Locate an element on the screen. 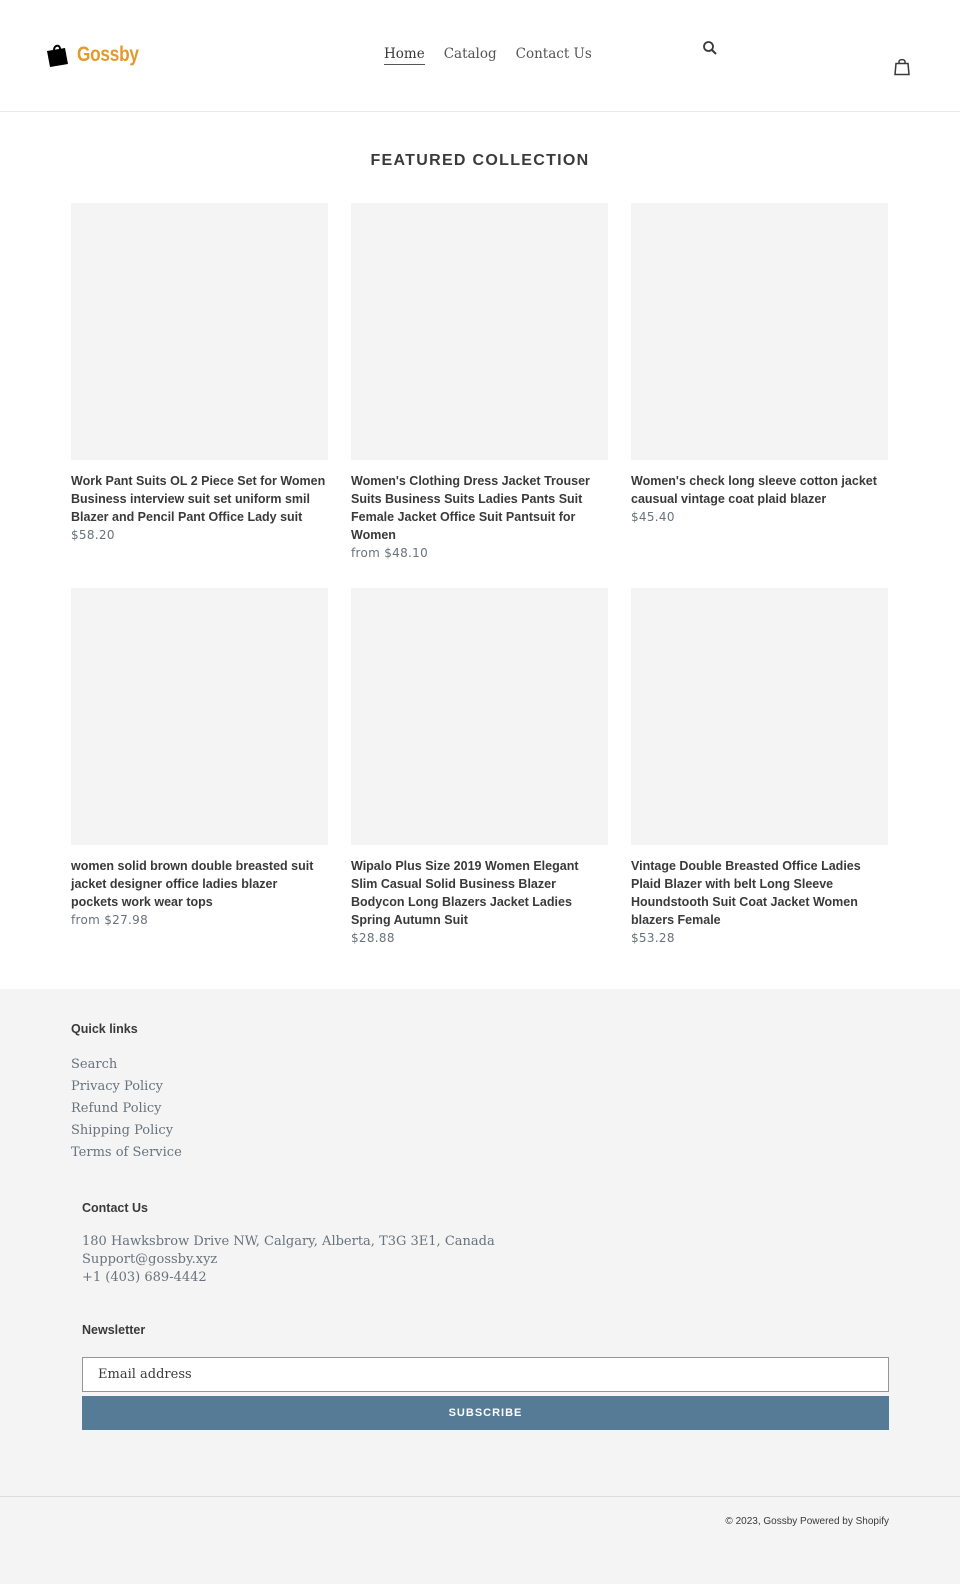 This screenshot has width=960, height=1595. subscribe-button: SUBSCRIBE is located at coordinates (485, 1413).